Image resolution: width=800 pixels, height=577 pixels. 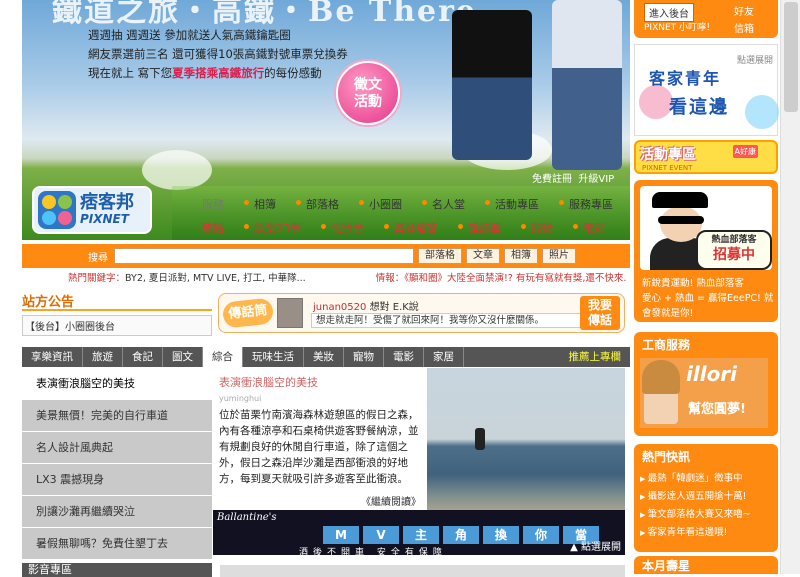 What do you see at coordinates (130, 73) in the screenshot?
I see `promo-prefix: 現在就上 寫下您` at bounding box center [130, 73].